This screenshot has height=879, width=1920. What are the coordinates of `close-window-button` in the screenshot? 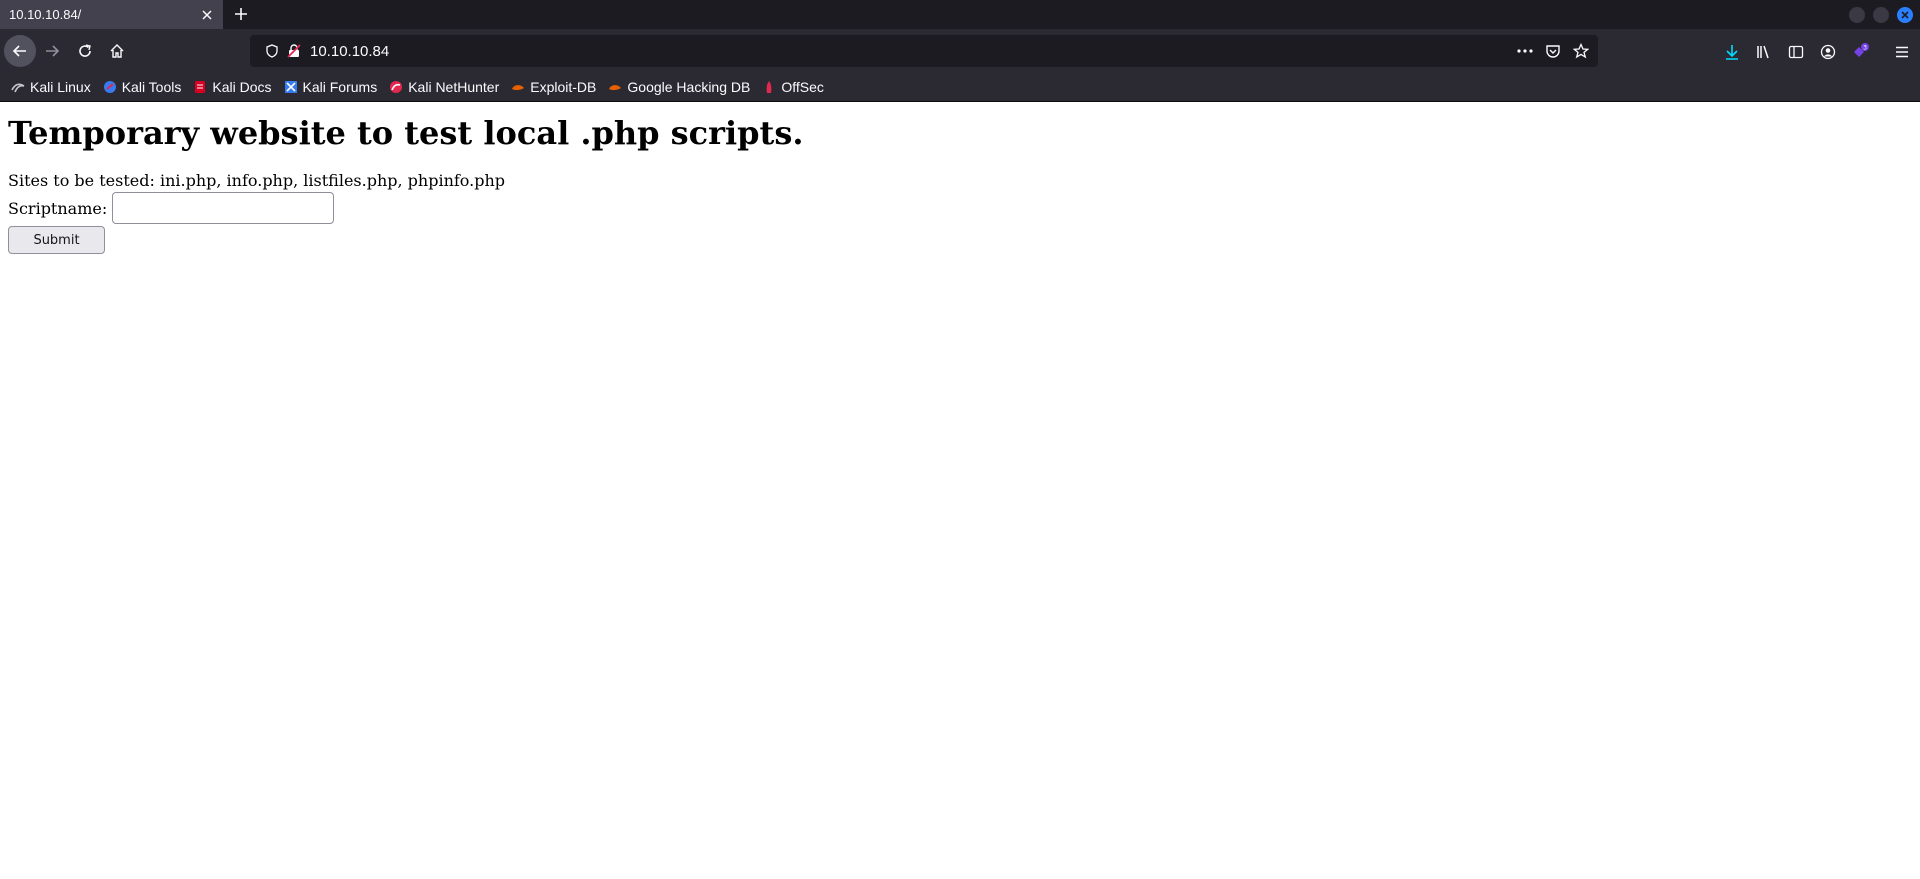 It's located at (1905, 15).